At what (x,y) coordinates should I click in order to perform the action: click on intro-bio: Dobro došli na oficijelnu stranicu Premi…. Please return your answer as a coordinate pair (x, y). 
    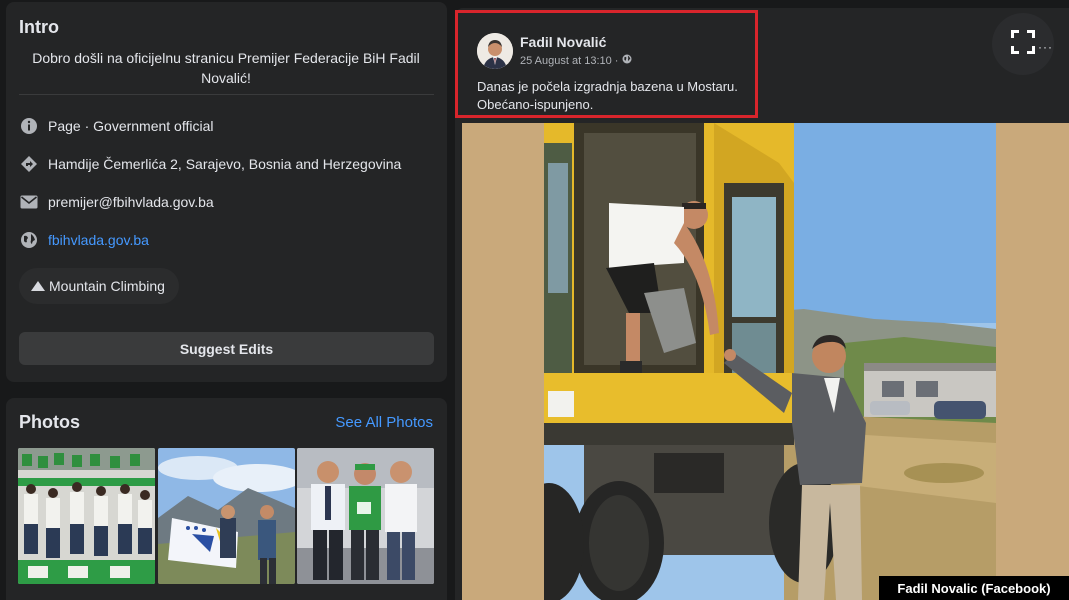
    Looking at the image, I should click on (226, 68).